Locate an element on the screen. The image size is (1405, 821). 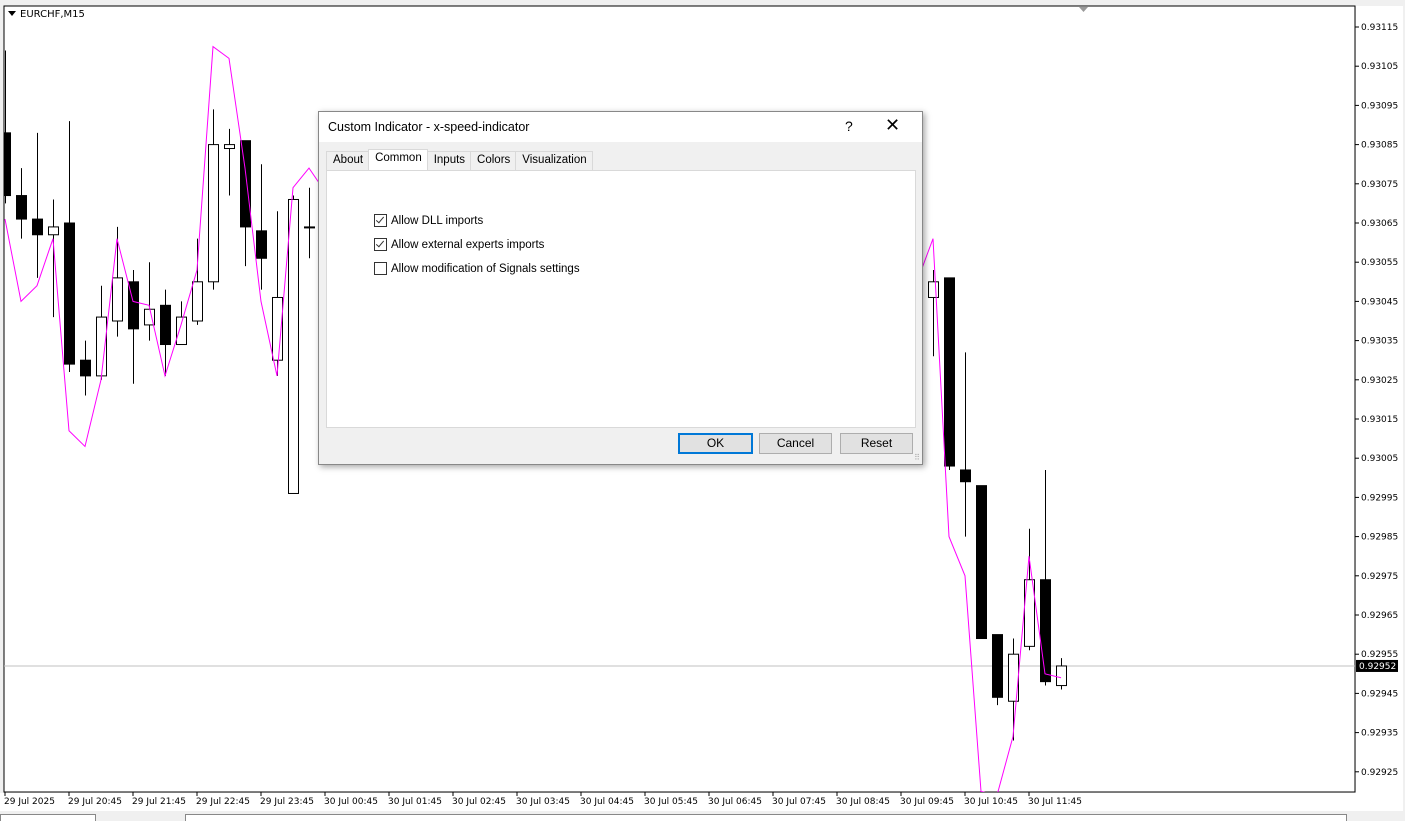
time-tick-label: 29 Jul 20:45 is located at coordinates (95, 802).